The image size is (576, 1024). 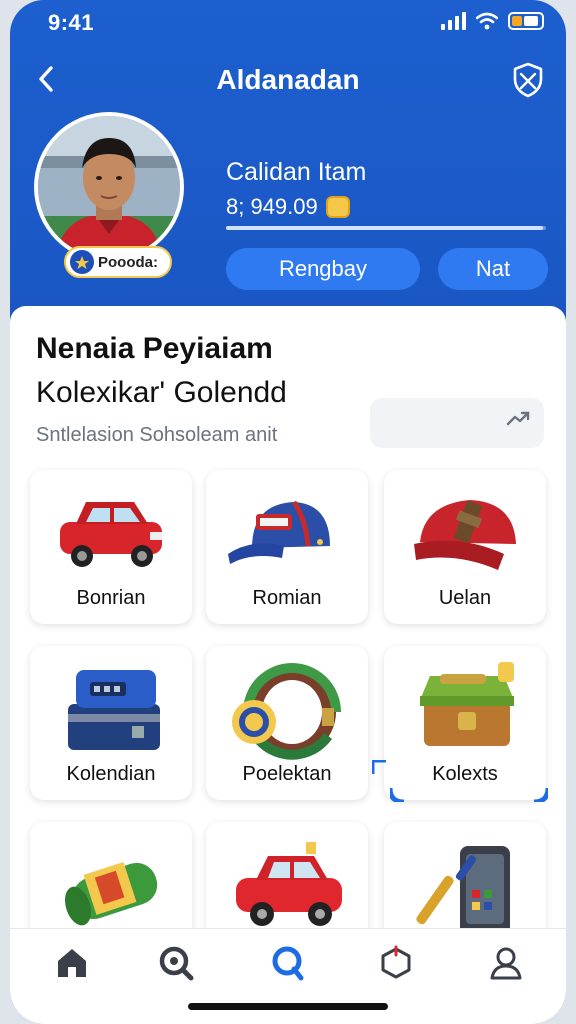 I want to click on rank-label: Poooda:, so click(x=128, y=262).